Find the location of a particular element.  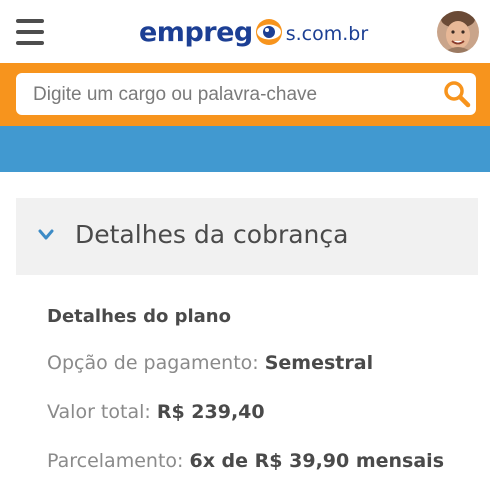

payment-option-row: Opção de pagamento: Semestral is located at coordinates (210, 363).